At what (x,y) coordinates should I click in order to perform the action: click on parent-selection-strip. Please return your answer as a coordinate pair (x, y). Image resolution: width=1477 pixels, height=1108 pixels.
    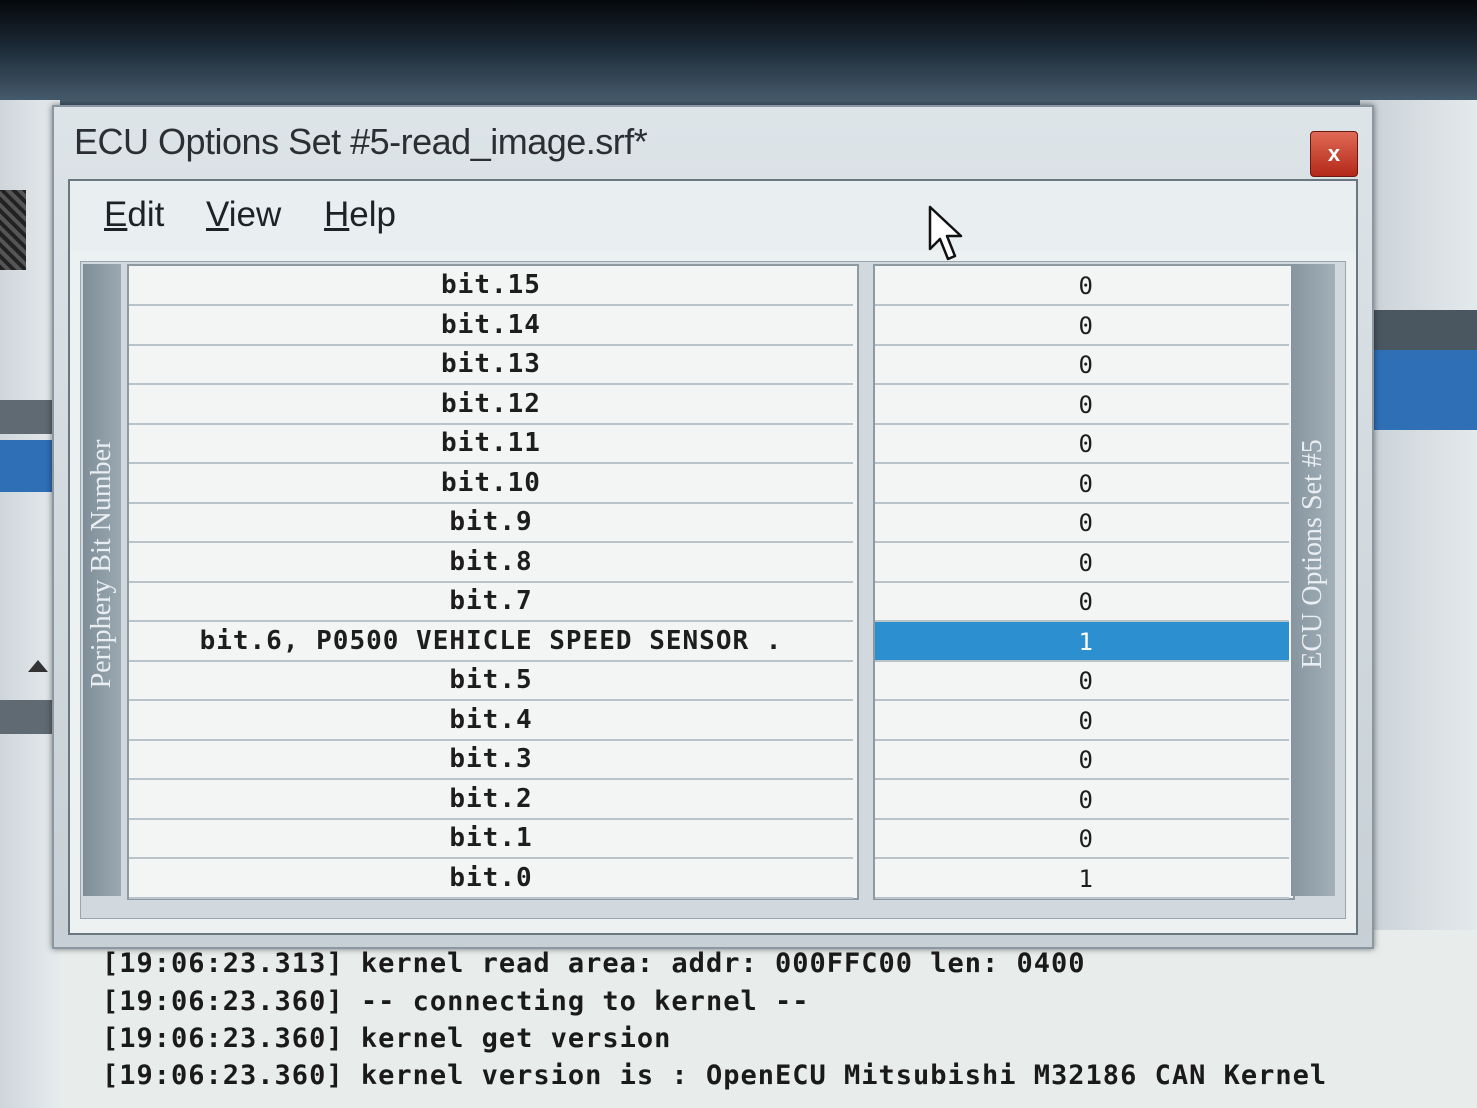
    Looking at the image, I should click on (30, 466).